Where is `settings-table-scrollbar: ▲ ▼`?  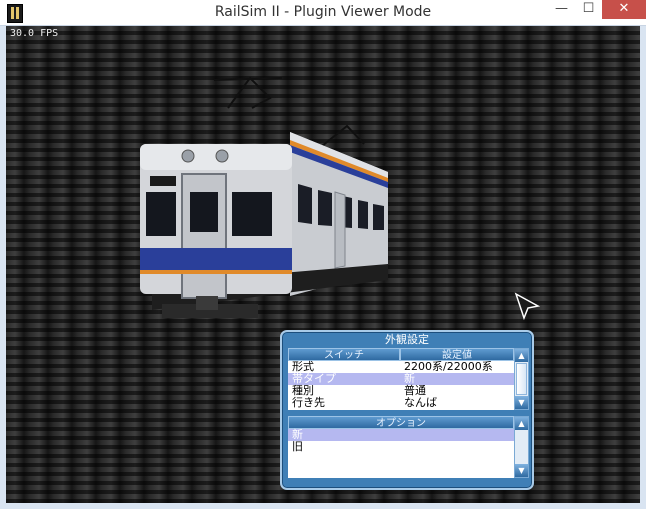 settings-table-scrollbar: ▲ ▼ is located at coordinates (521, 379).